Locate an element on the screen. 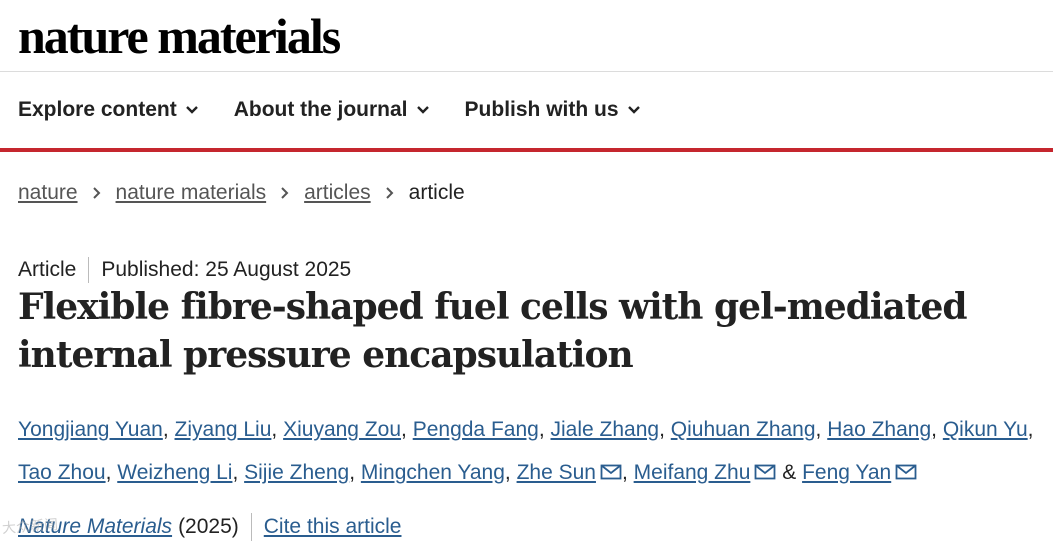 The width and height of the screenshot is (1053, 551). published-date: Published: 25 August 2025 is located at coordinates (226, 269).